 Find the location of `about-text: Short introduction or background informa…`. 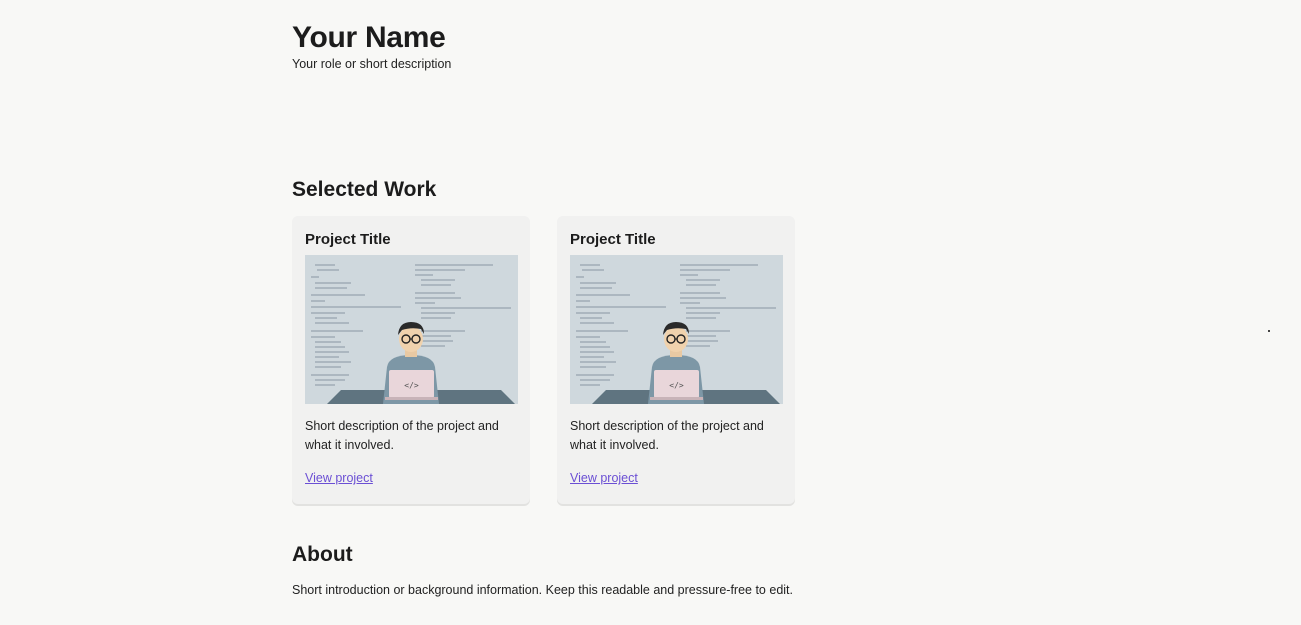

about-text: Short introduction or background informa… is located at coordinates (542, 590).